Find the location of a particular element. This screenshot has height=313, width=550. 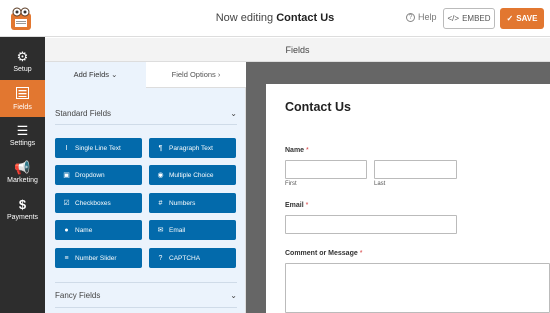

field-button-multiple-choice: ◉ Multiple Choice is located at coordinates (192, 175).